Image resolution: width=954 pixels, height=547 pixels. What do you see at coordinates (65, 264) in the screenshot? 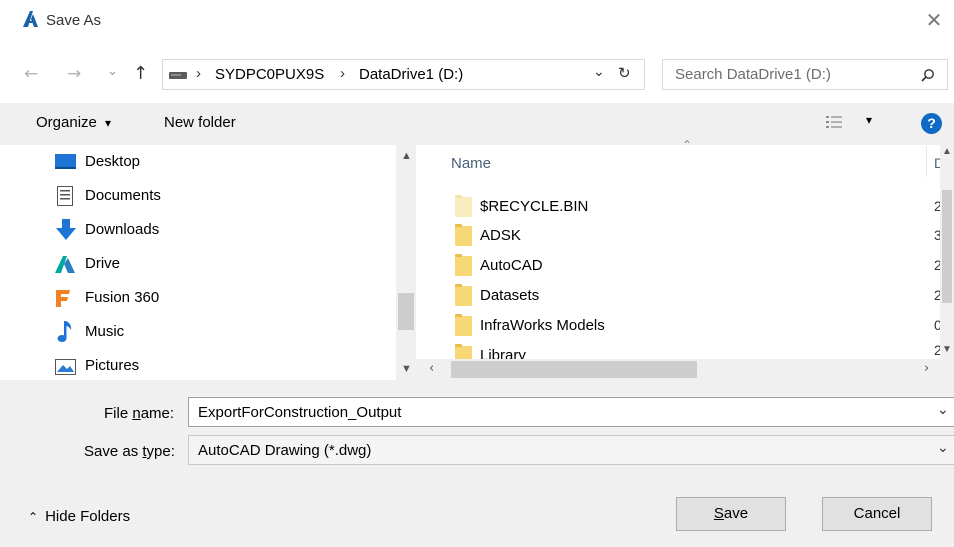
I see `autodesk-drive-icon` at bounding box center [65, 264].